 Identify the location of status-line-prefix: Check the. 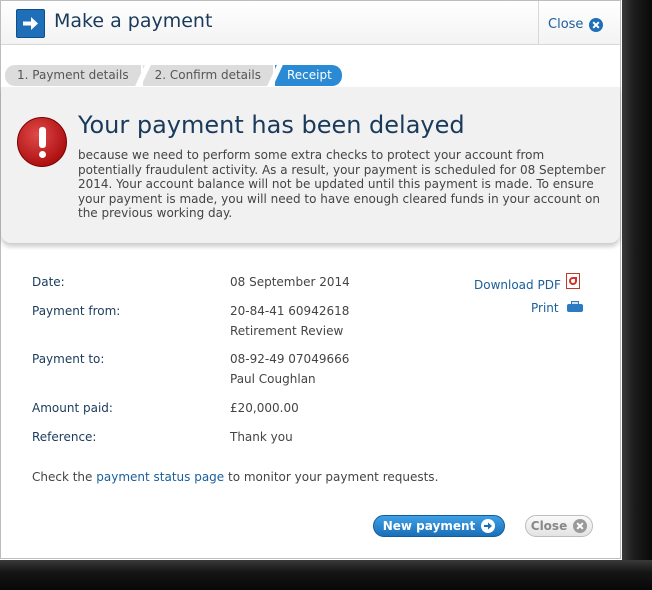
(64, 477).